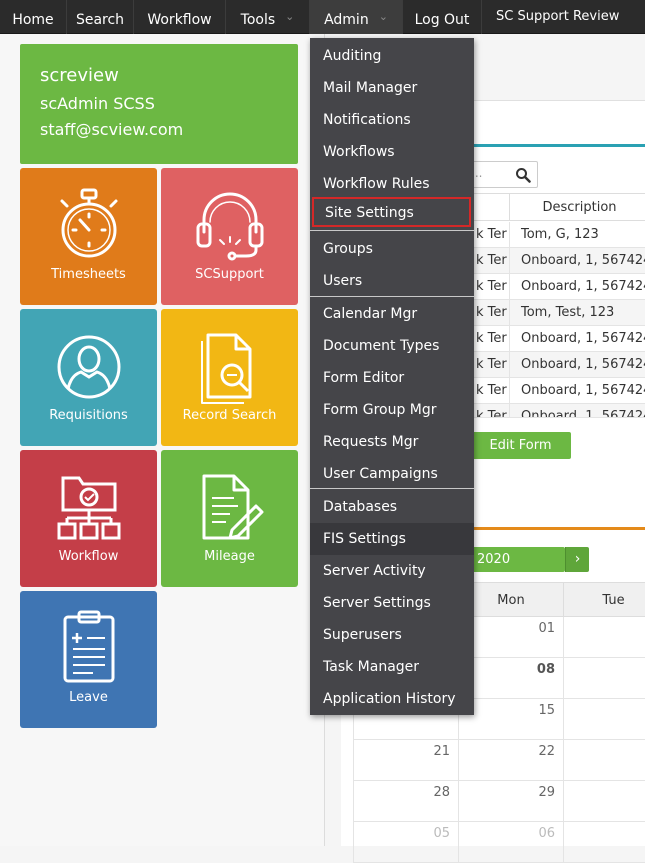 The height and width of the screenshot is (863, 645). I want to click on calendar-day: 21, so click(405, 760).